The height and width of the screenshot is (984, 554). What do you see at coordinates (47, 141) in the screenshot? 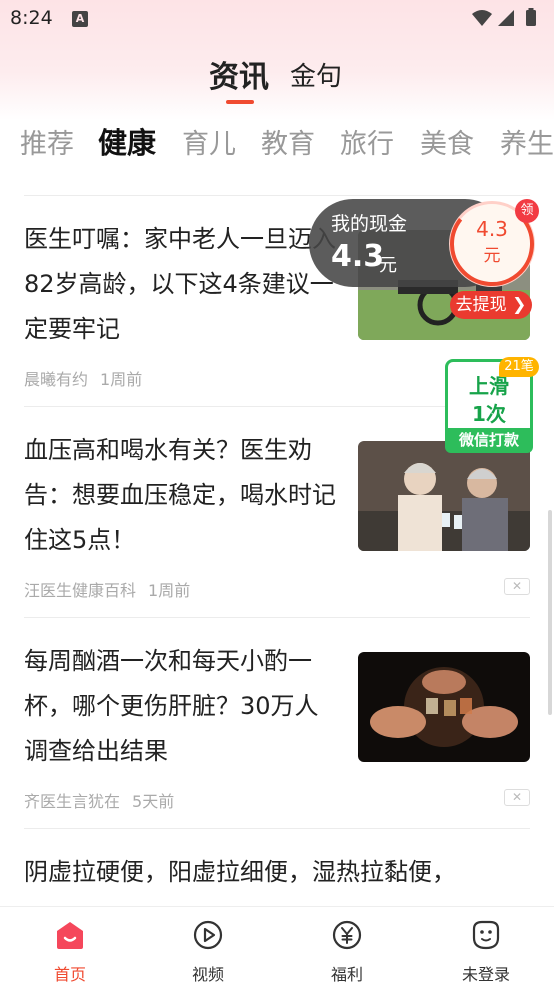
I see `category-recommend: 推荐` at bounding box center [47, 141].